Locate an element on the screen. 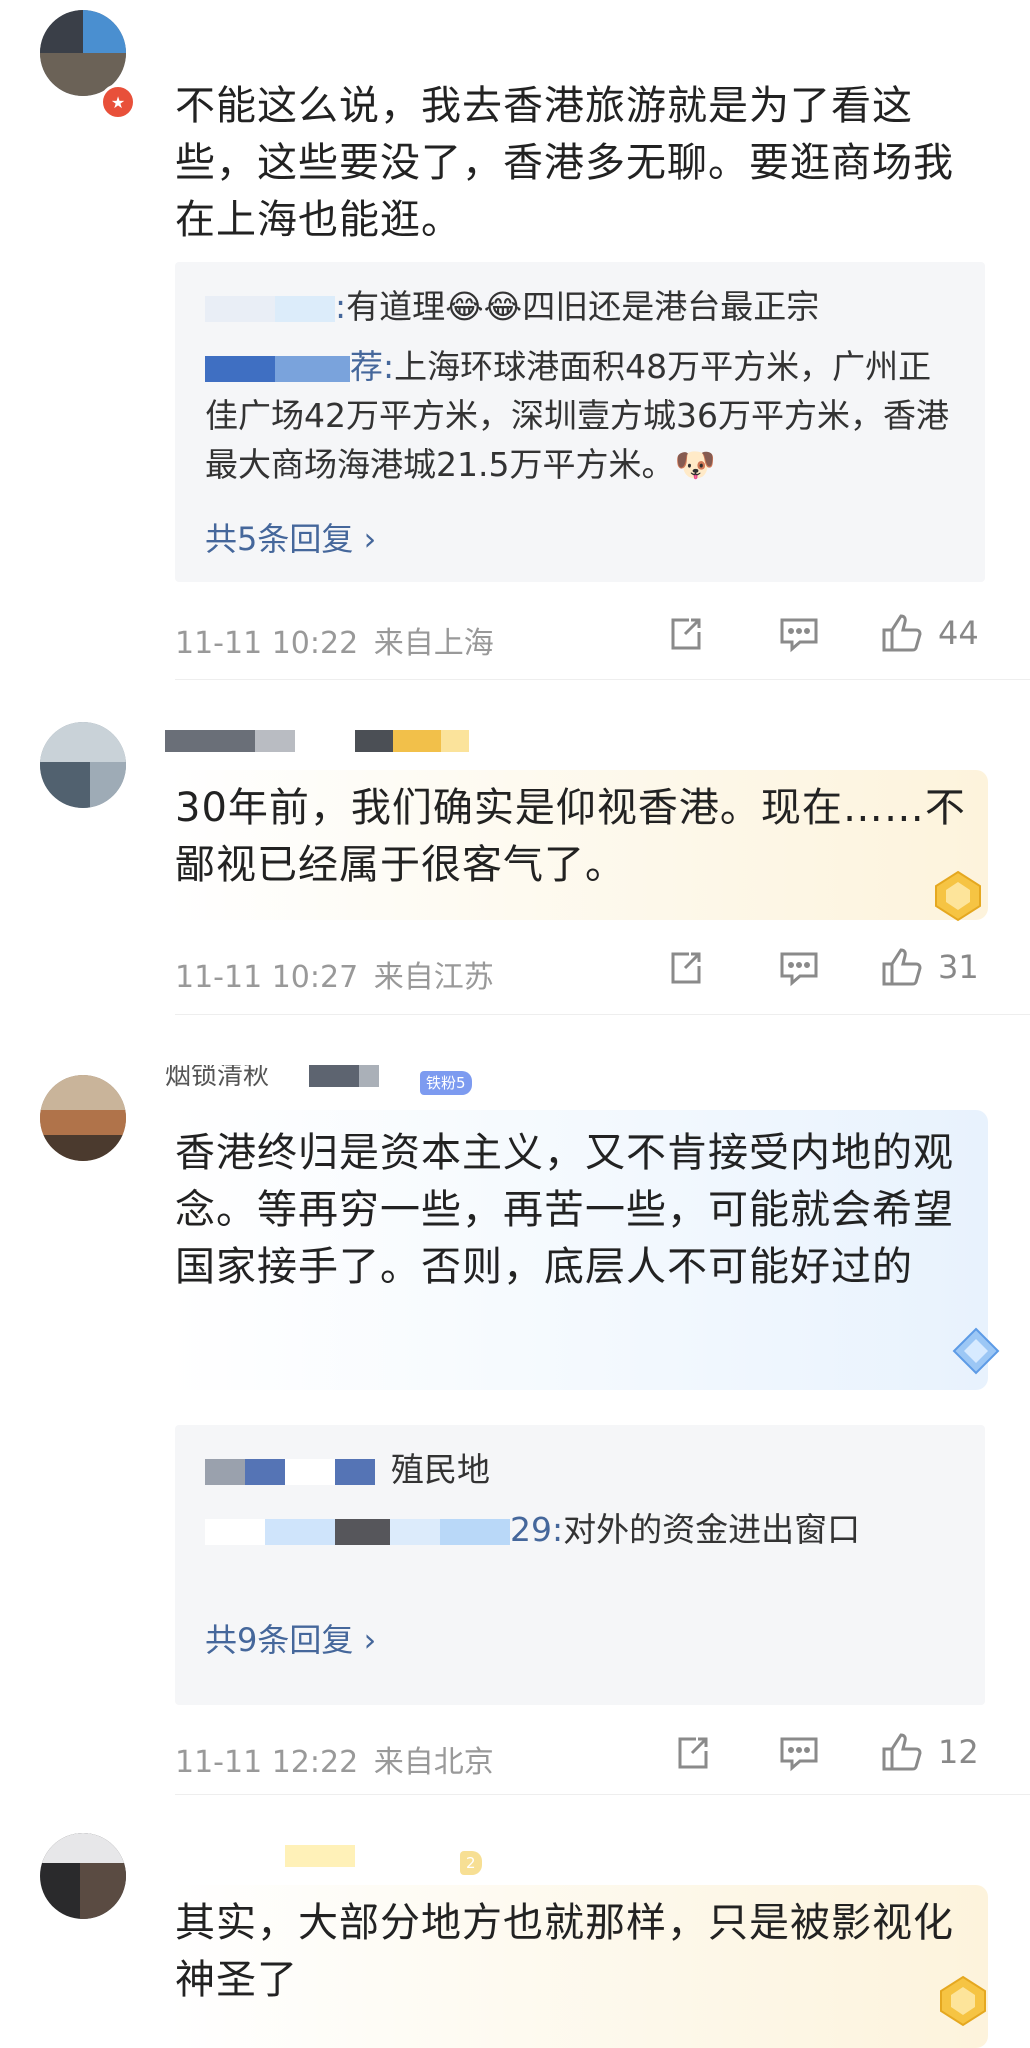 The height and width of the screenshot is (2048, 1030). reply-item: 殖民地 is located at coordinates (583, 1469).